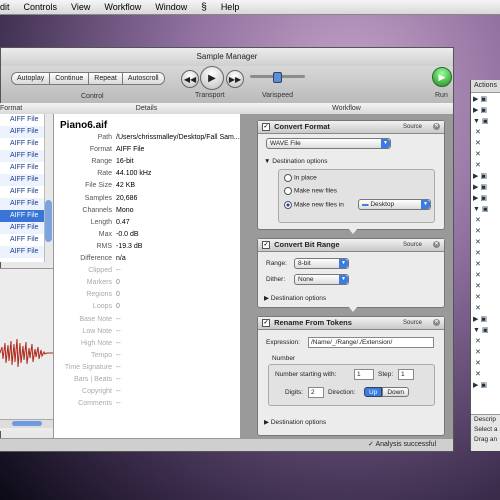  I want to click on detail-label: Markers, so click(99, 283).